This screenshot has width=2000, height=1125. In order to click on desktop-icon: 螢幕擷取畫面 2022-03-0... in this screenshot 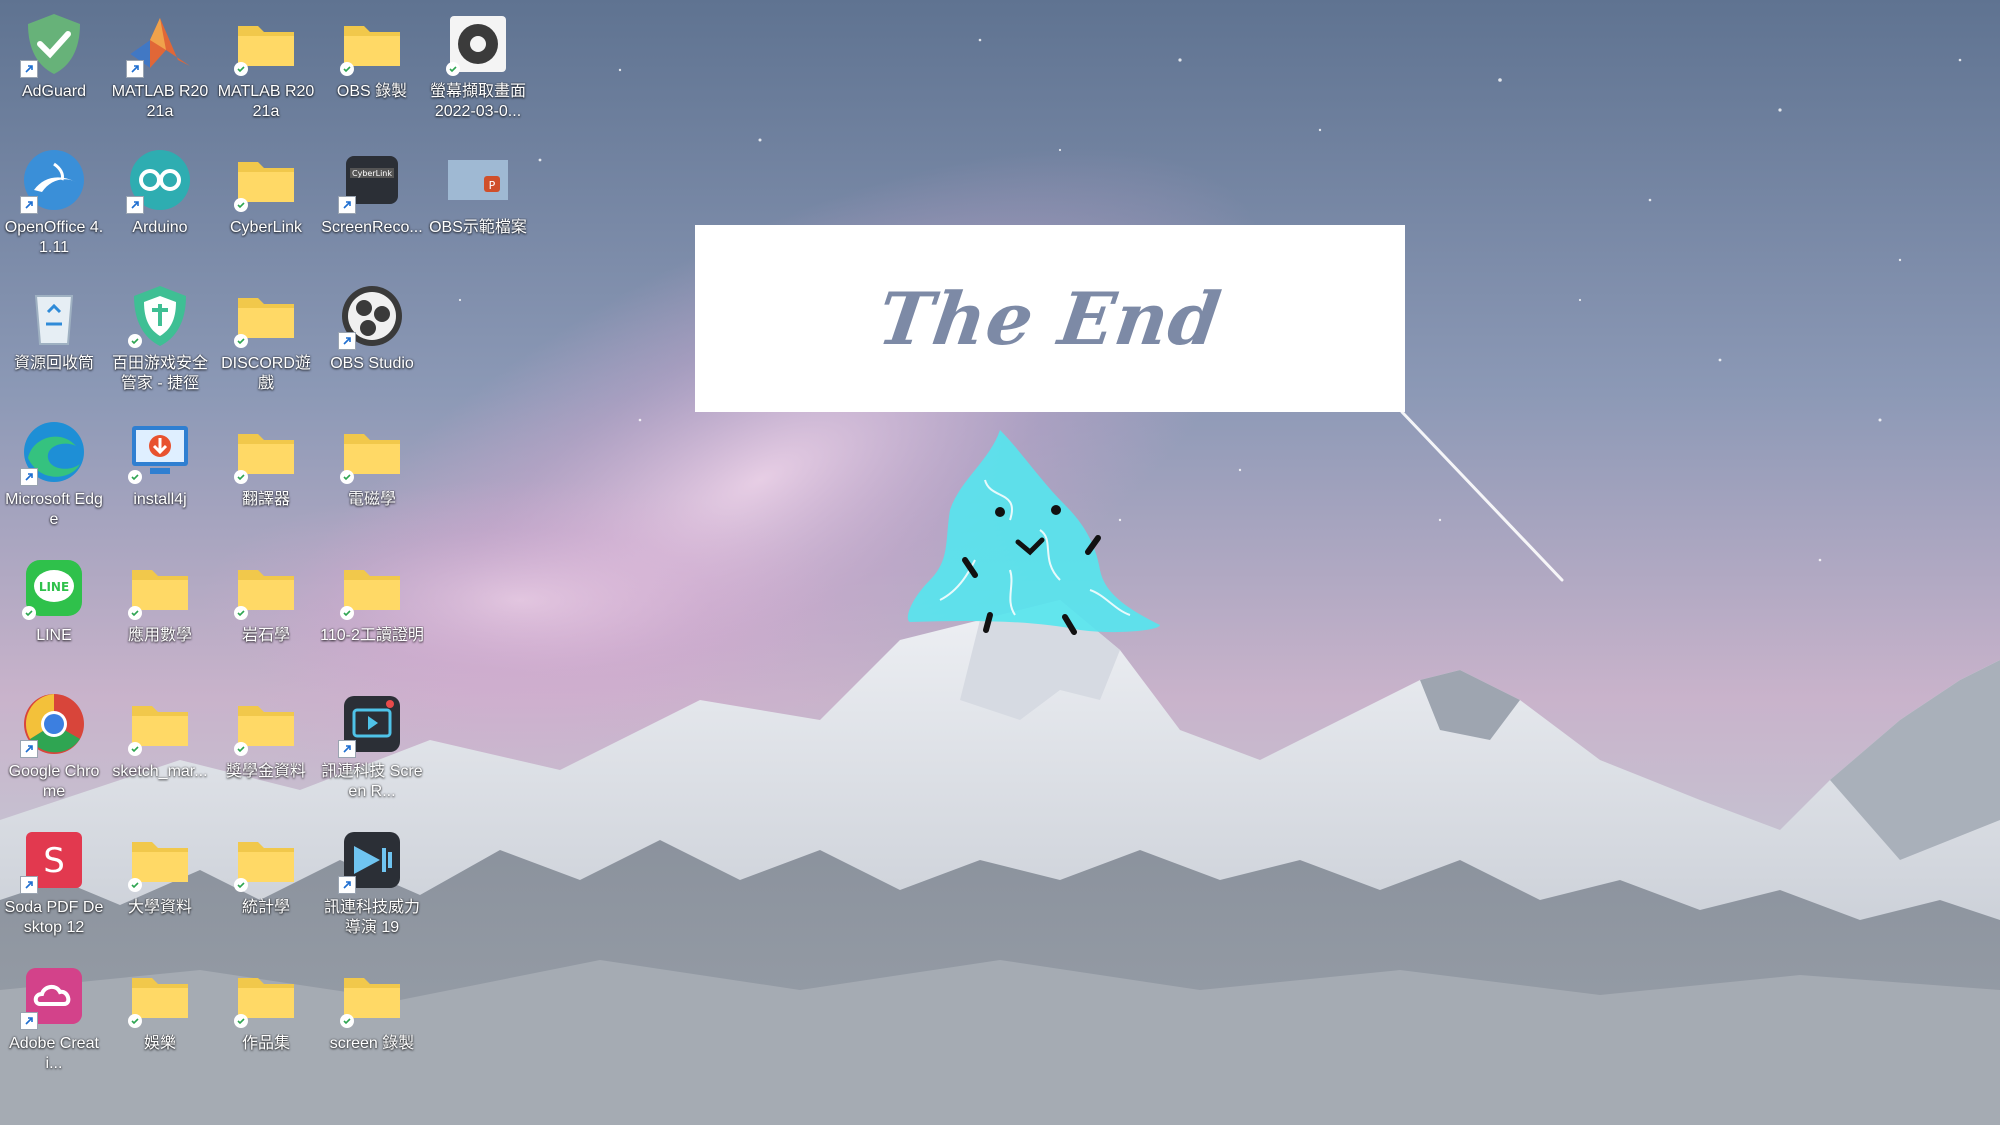, I will do `click(478, 68)`.